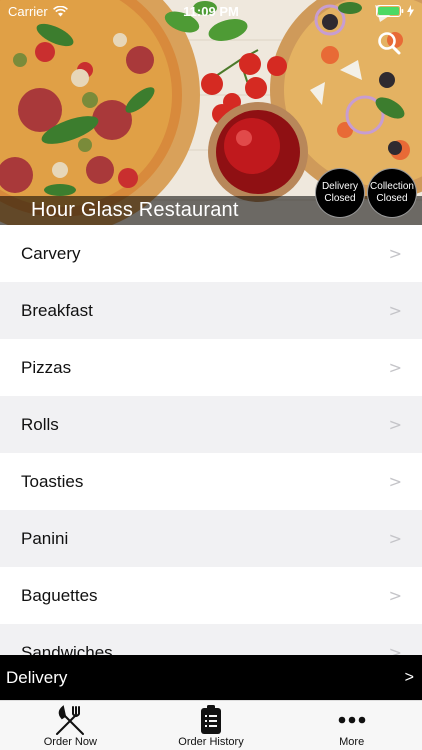 The height and width of the screenshot is (750, 422). Describe the element at coordinates (392, 186) in the screenshot. I see `collection-badge-line1: Collection` at that location.